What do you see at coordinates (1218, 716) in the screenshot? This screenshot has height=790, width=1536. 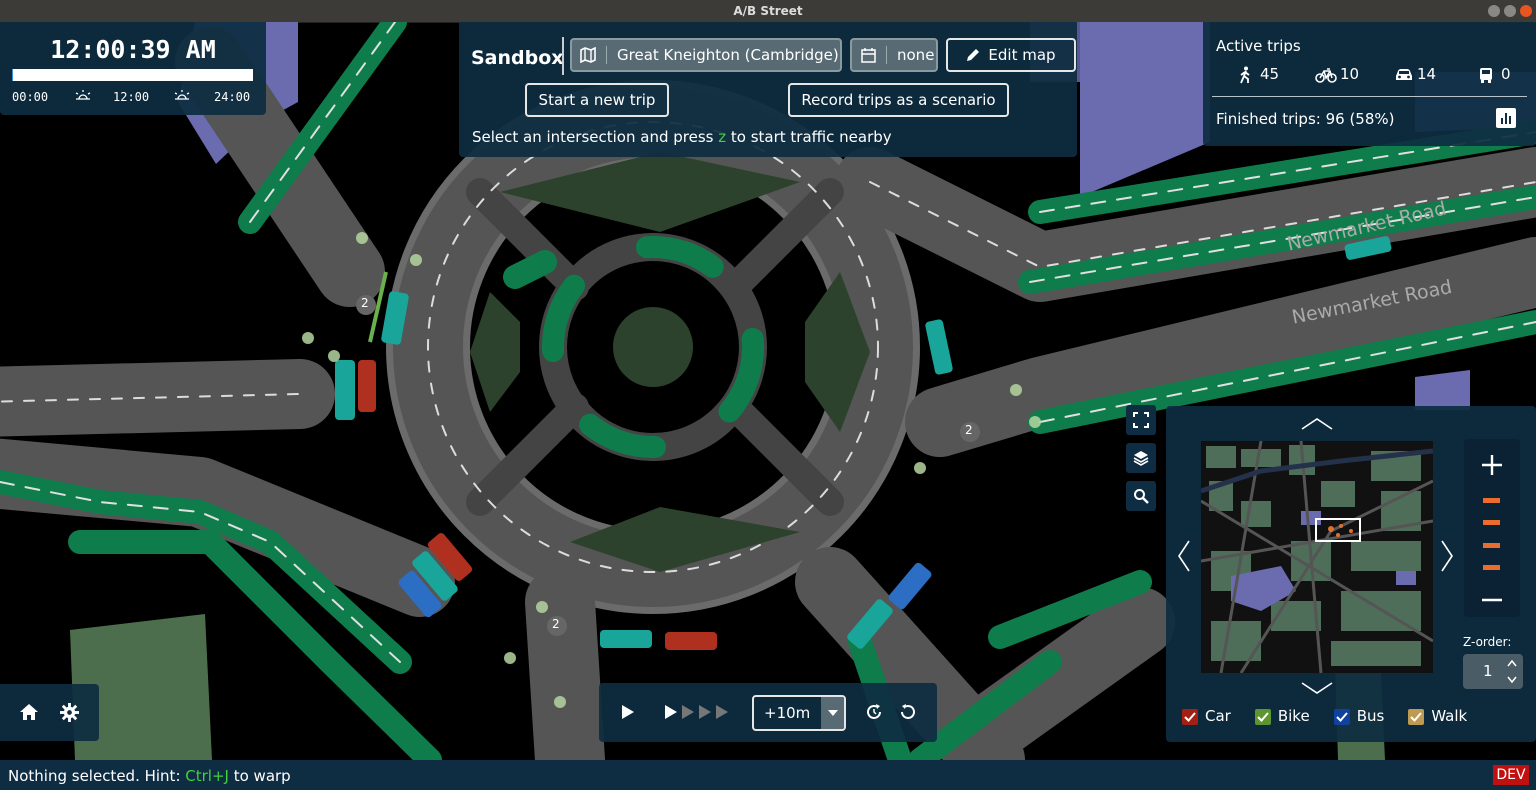 I see `filter-car-label: Car` at bounding box center [1218, 716].